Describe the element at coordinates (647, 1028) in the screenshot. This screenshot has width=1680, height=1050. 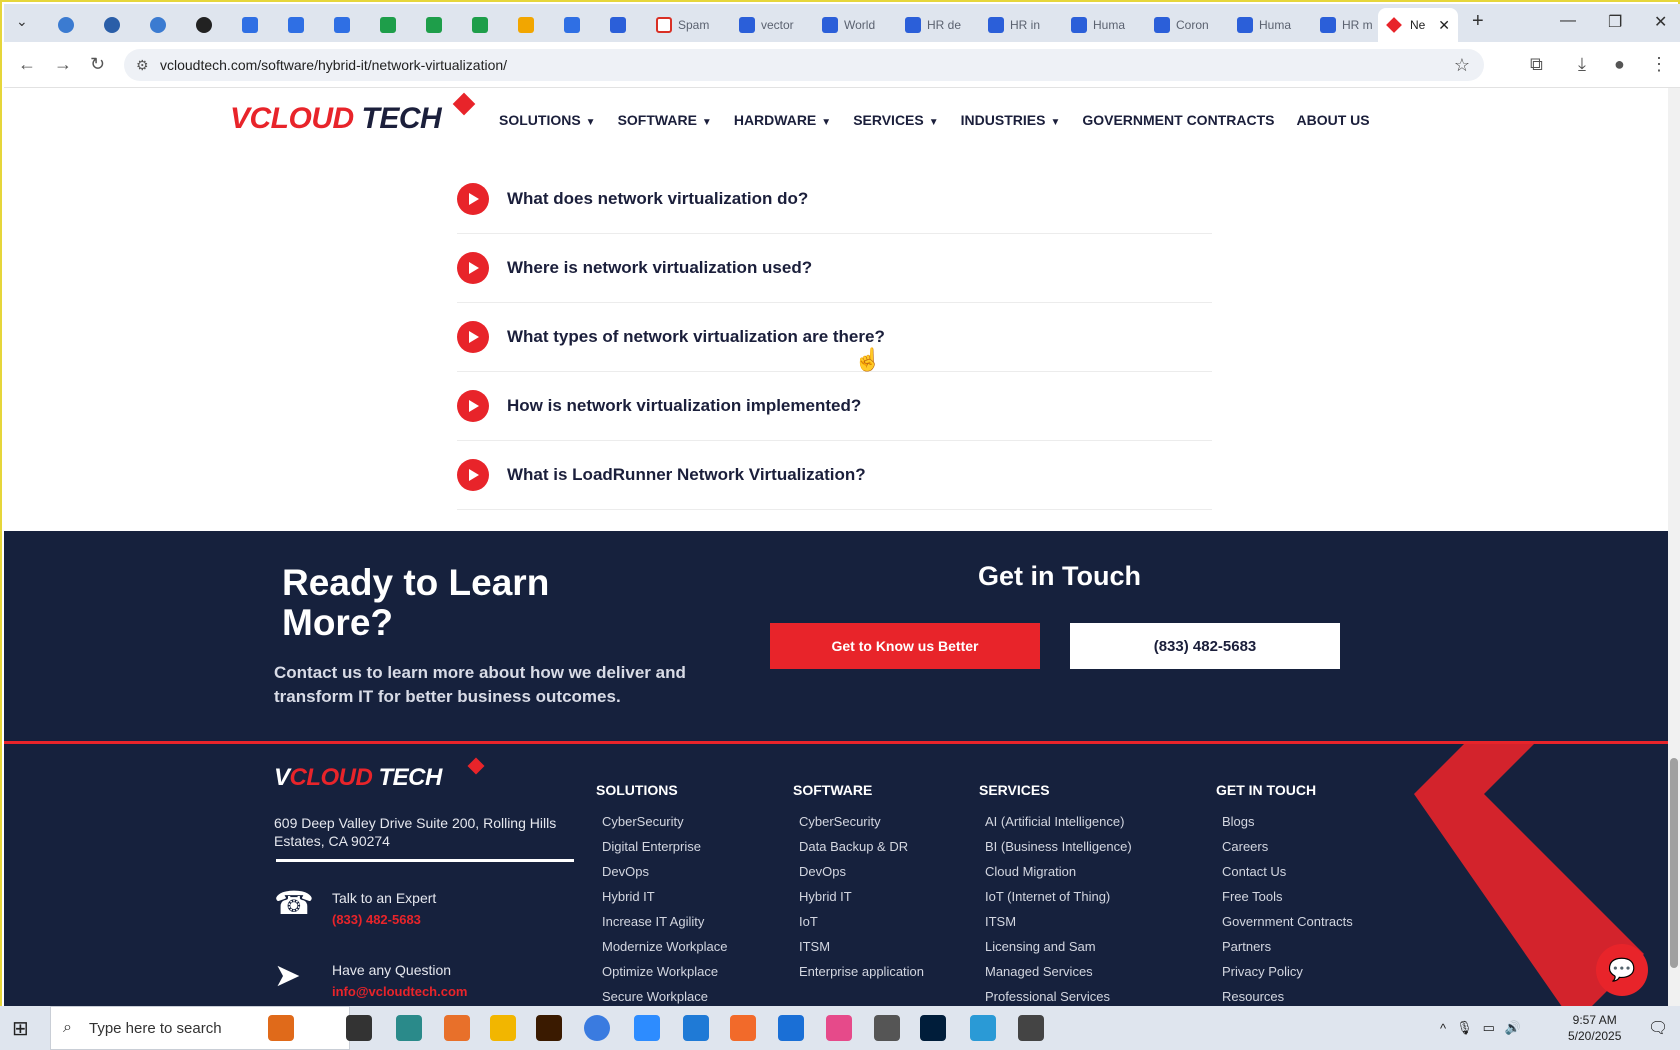
I see `zoom-icon` at that location.